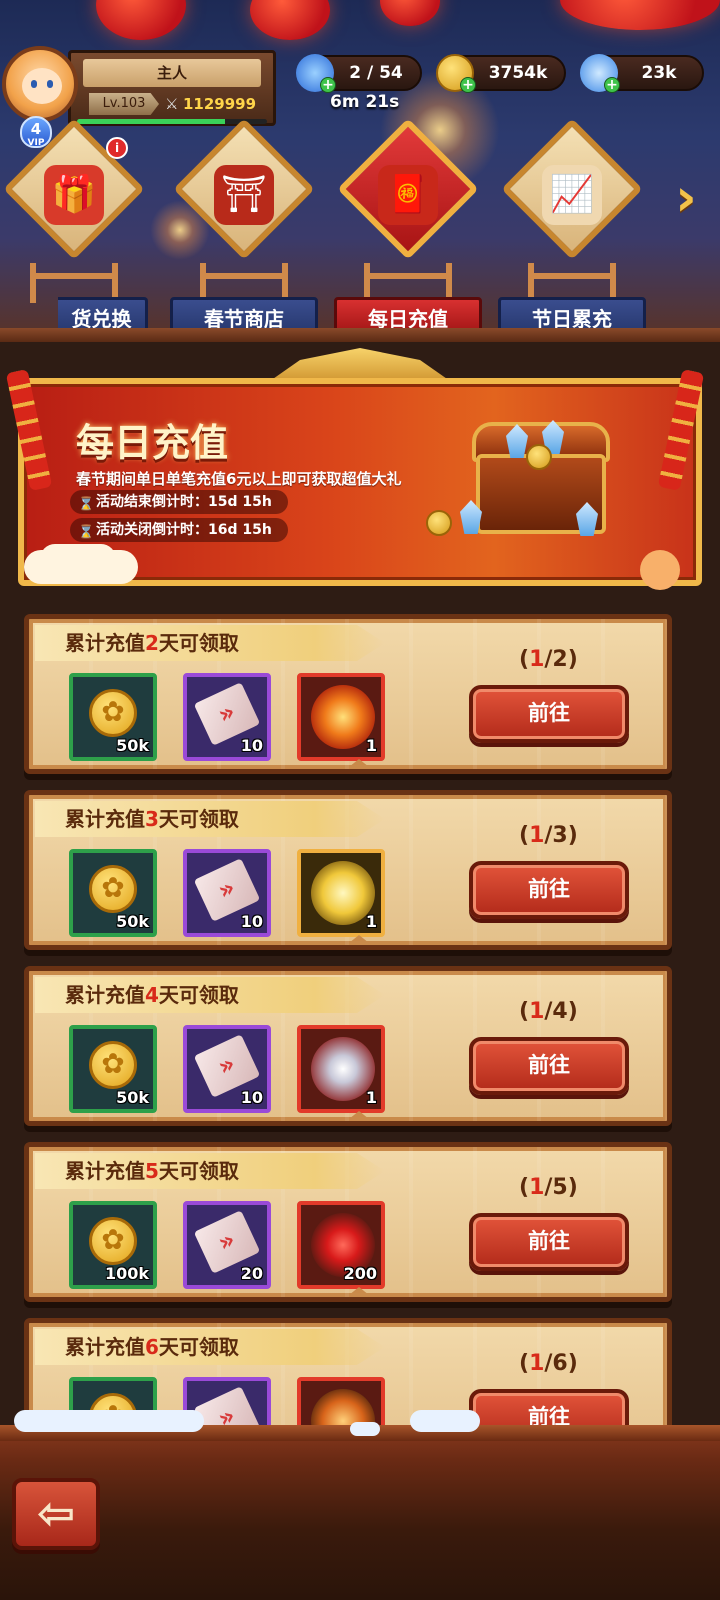 The image size is (720, 1600). Describe the element at coordinates (561, 835) in the screenshot. I see `progress-total: /3)` at that location.